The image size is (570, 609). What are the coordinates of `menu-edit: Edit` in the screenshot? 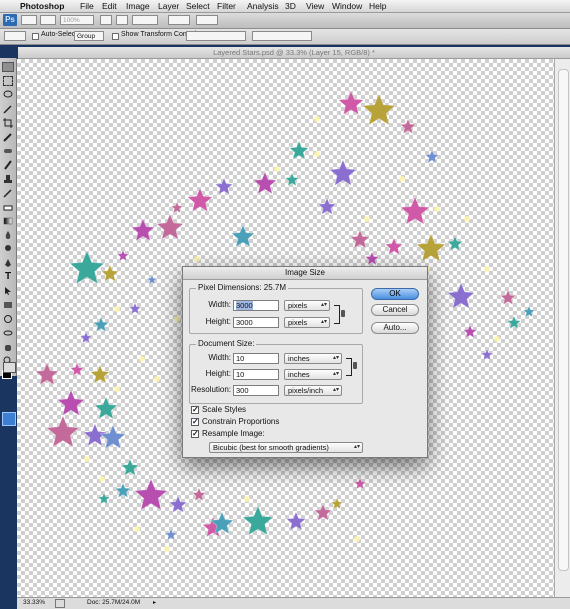 It's located at (109, 6).